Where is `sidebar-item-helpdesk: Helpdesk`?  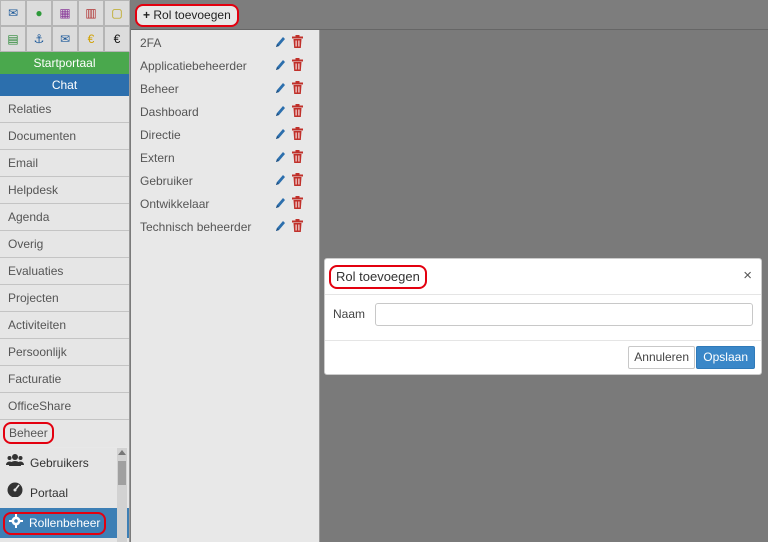 sidebar-item-helpdesk: Helpdesk is located at coordinates (64, 190).